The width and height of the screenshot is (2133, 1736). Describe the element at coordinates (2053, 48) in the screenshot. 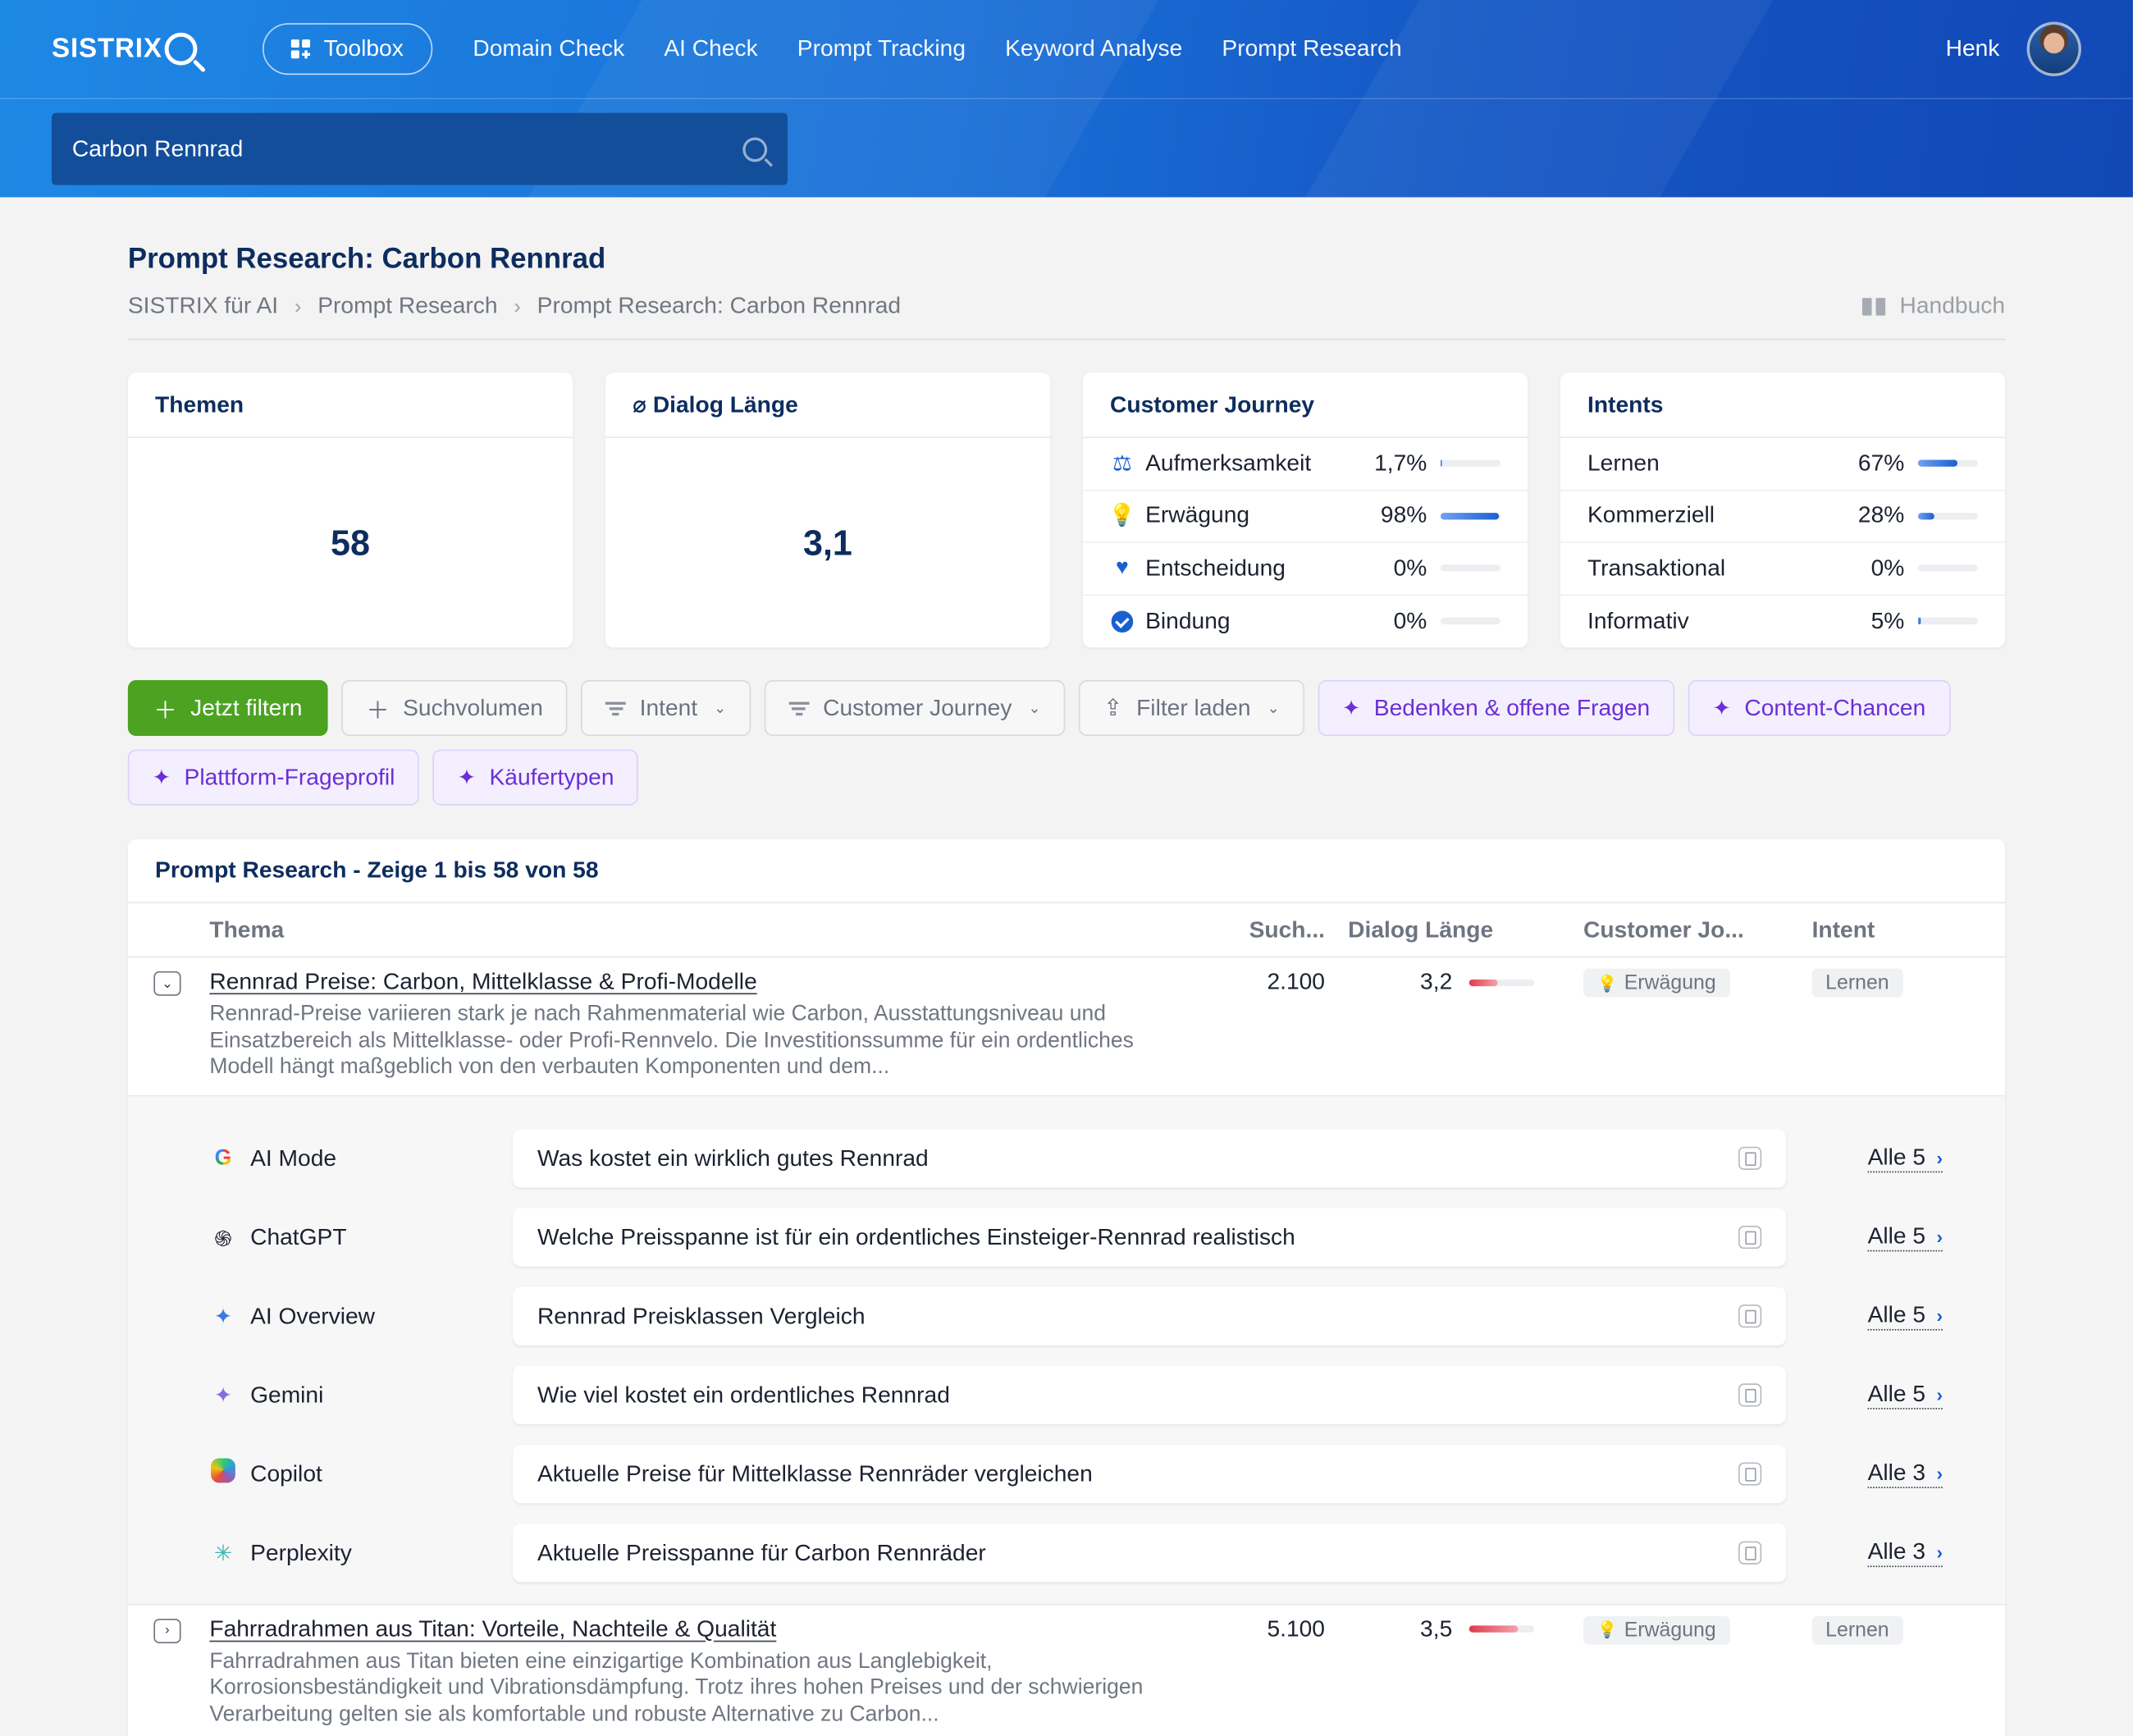

I see `avatar` at that location.